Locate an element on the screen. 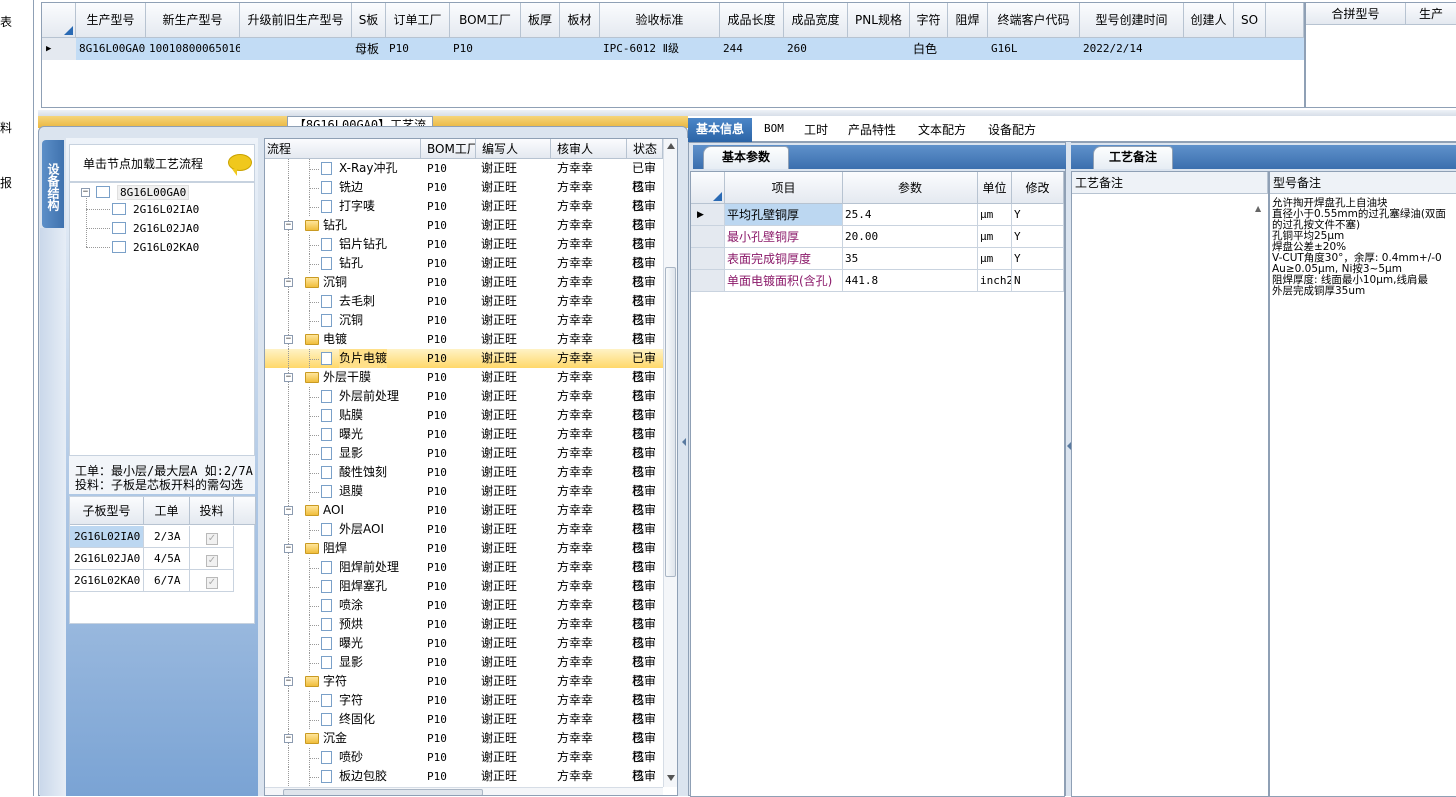 The width and height of the screenshot is (1456, 797). col-header: 型号创建时间 is located at coordinates (1132, 20).